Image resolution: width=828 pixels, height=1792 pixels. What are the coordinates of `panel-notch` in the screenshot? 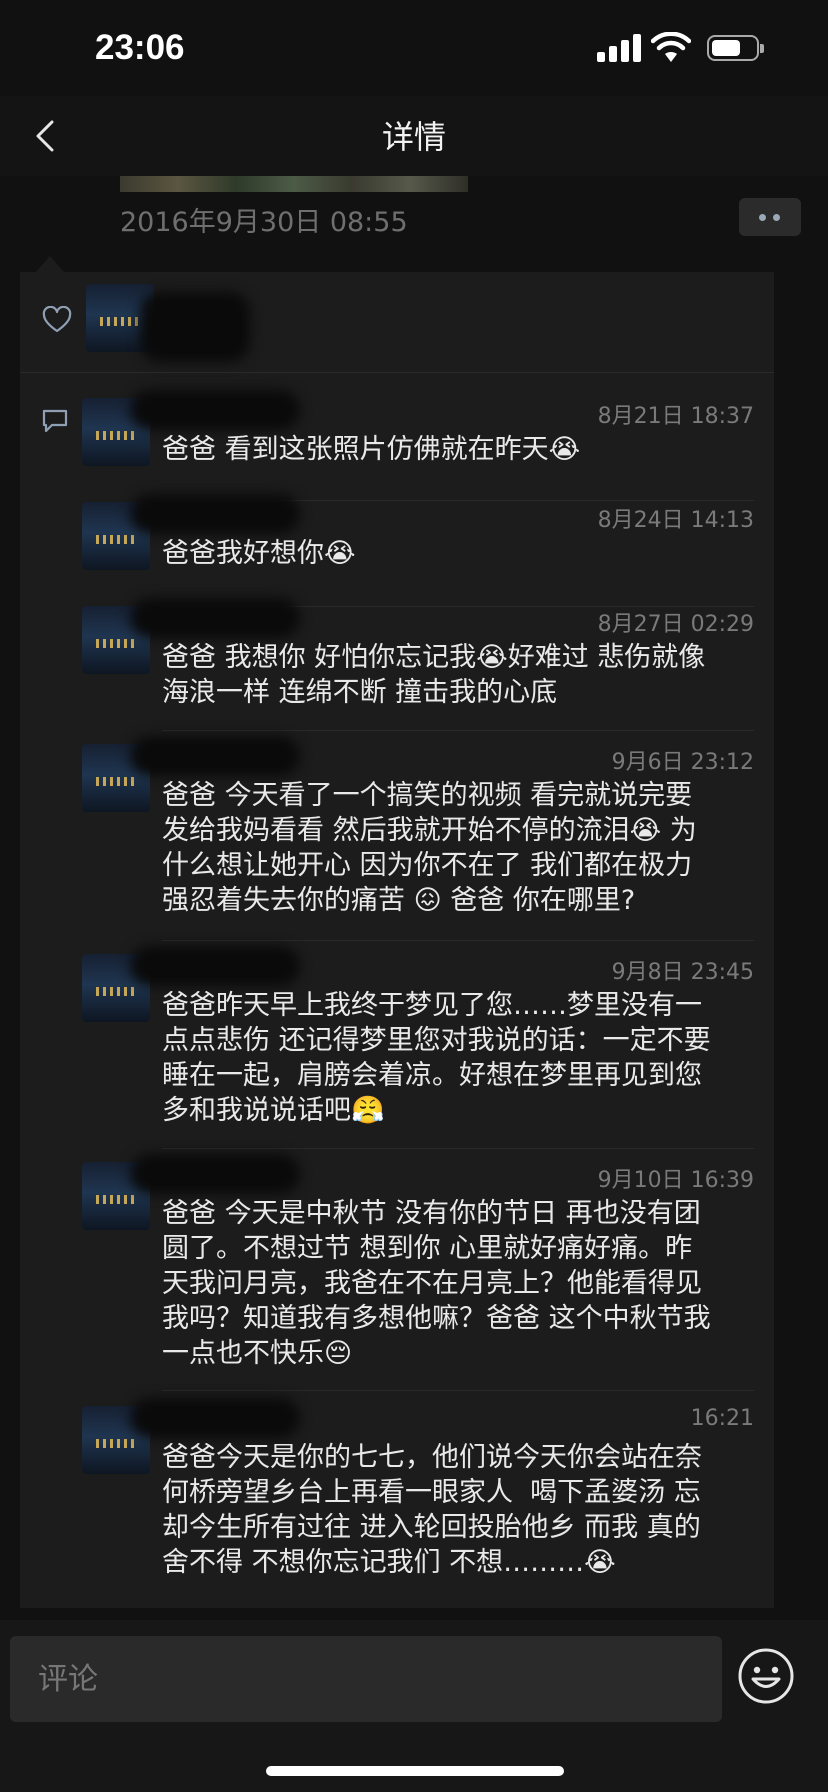 It's located at (50, 264).